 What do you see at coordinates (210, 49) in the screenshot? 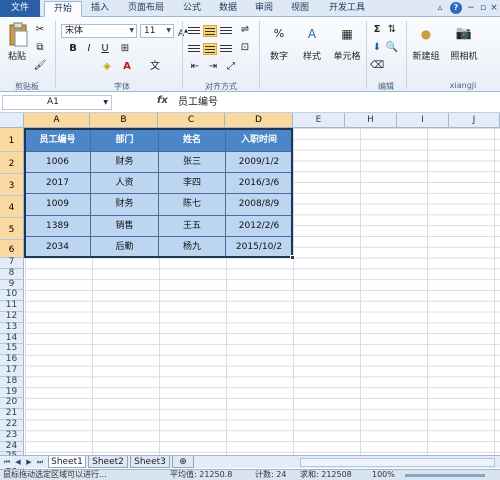
I see `align-center-icon` at bounding box center [210, 49].